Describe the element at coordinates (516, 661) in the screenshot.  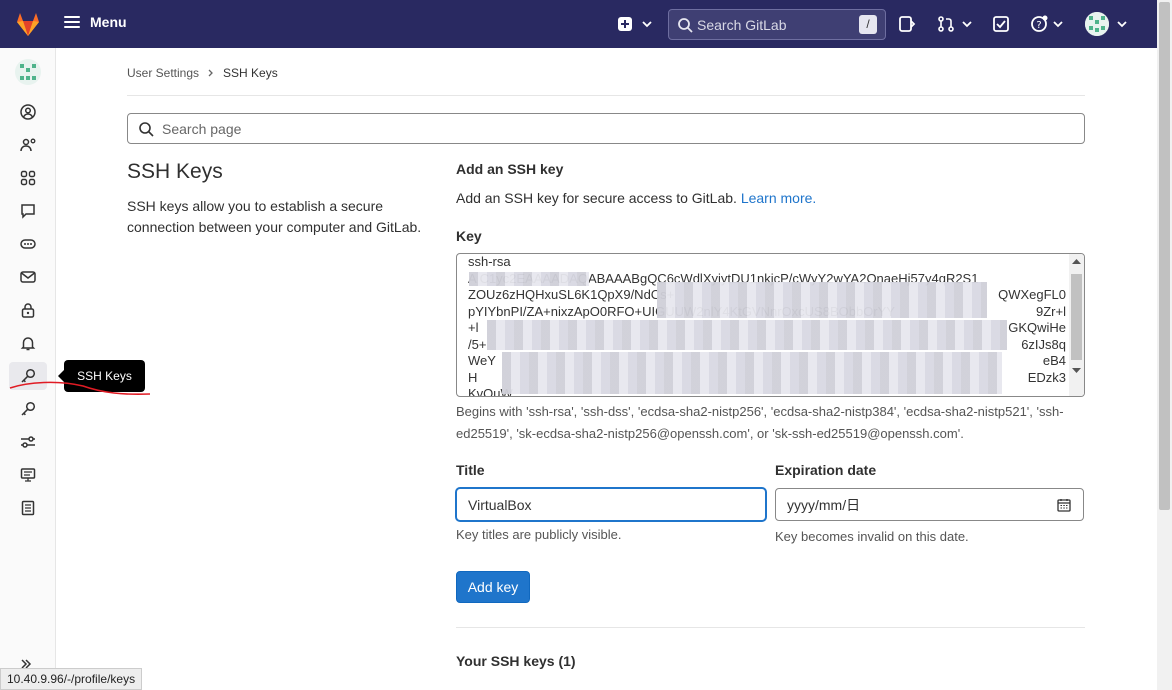
I see `your-ssh-keys-heading: Your SSH keys (1)` at that location.